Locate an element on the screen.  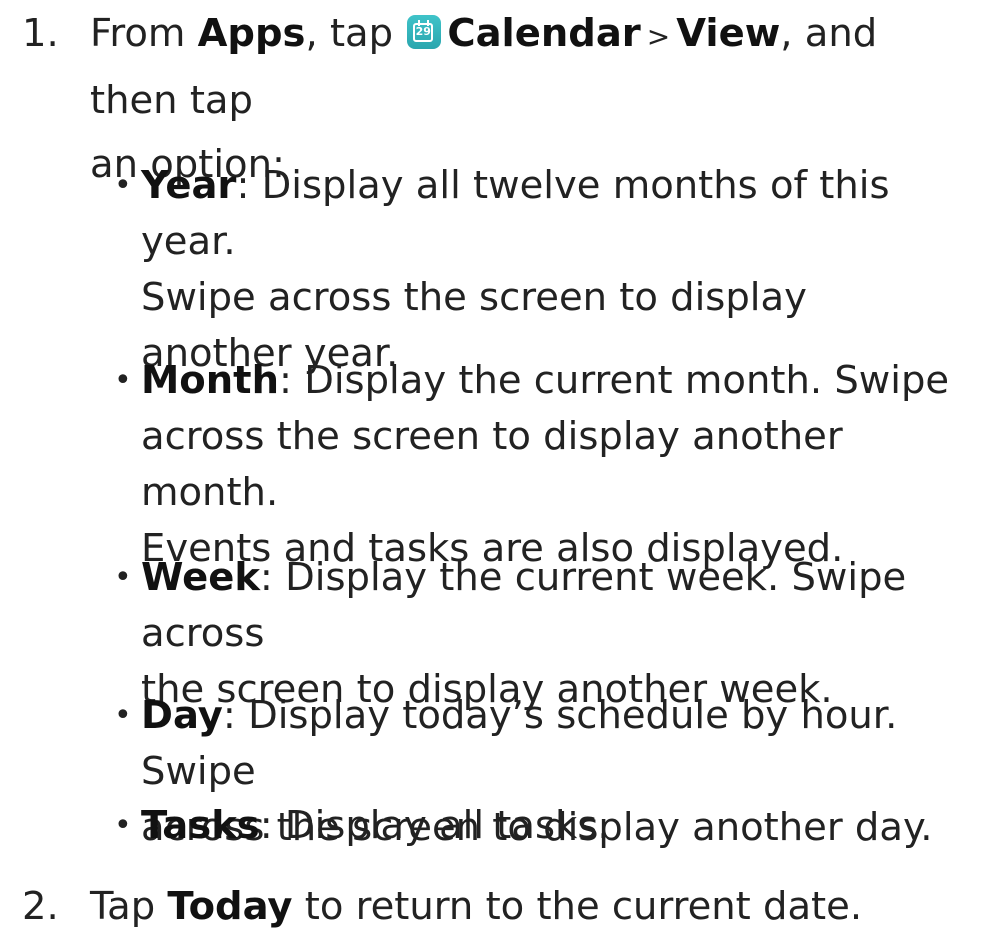
tap-text: , tap is located at coordinates (355, 33).